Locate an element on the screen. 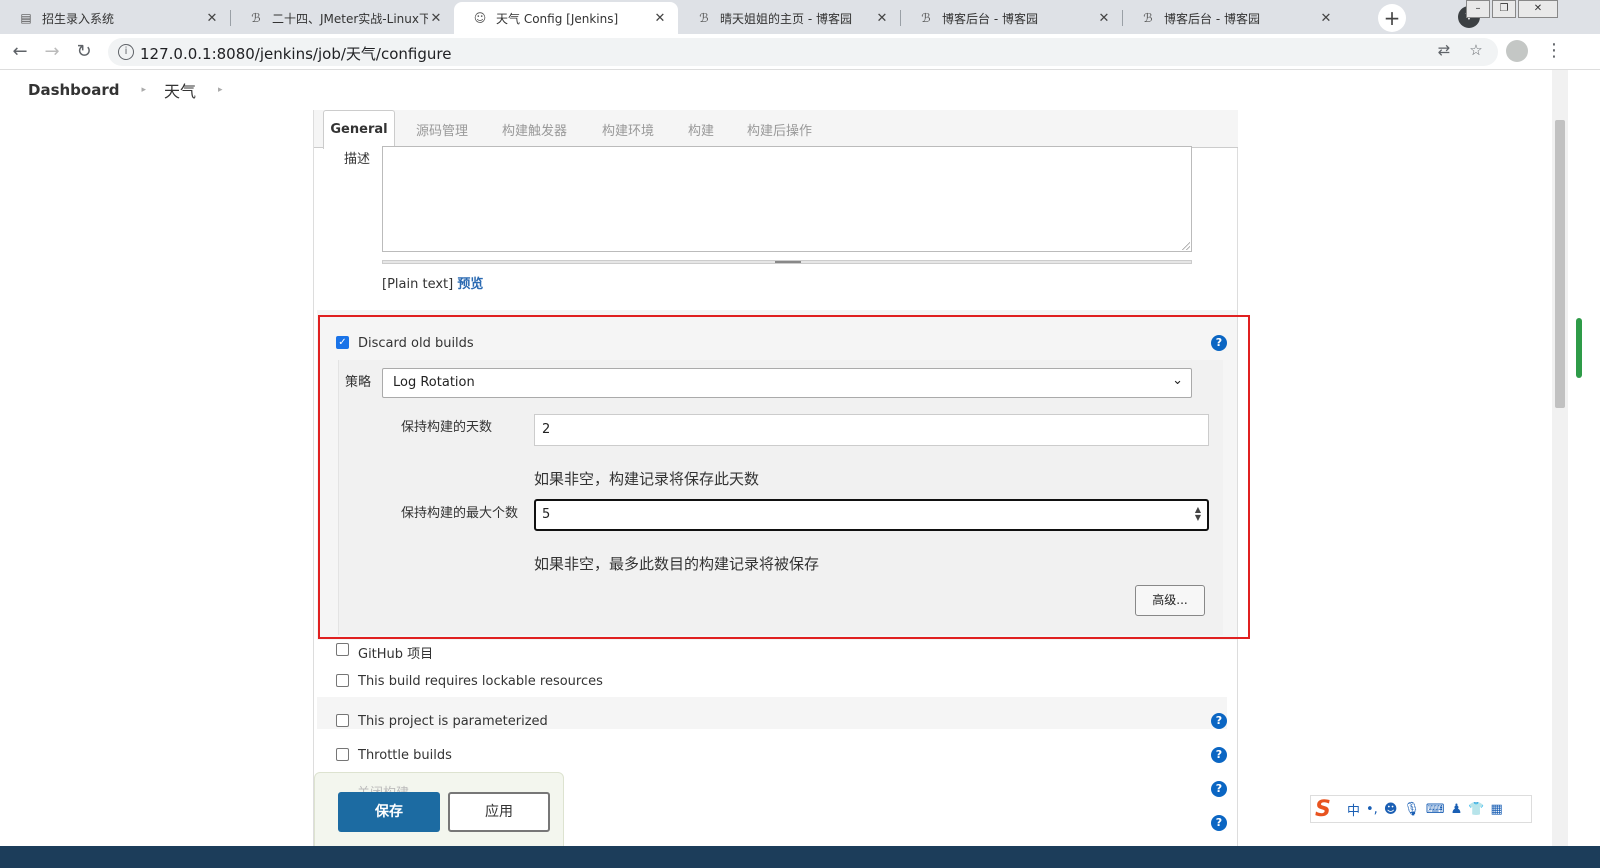 The height and width of the screenshot is (868, 1600). browser-tab-active: ☺ 天气 Config [Jenkins] ✕ is located at coordinates (566, 18).